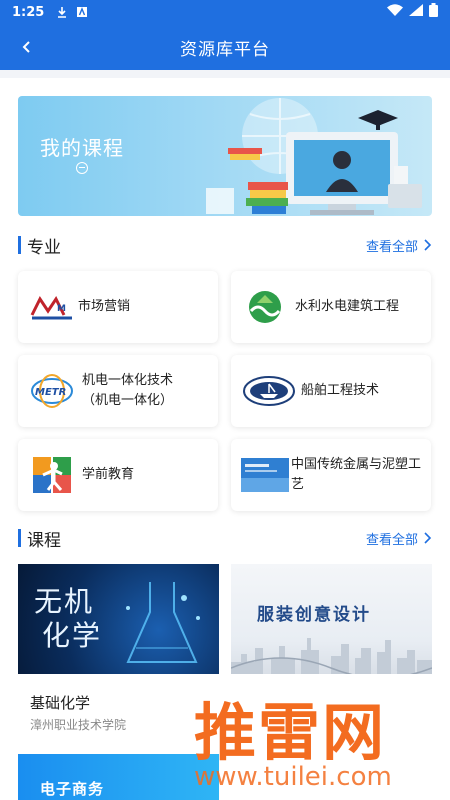 This screenshot has width=450, height=800. Describe the element at coordinates (225, 246) in the screenshot. I see `majors-section-header: 专业 查看全部` at that location.